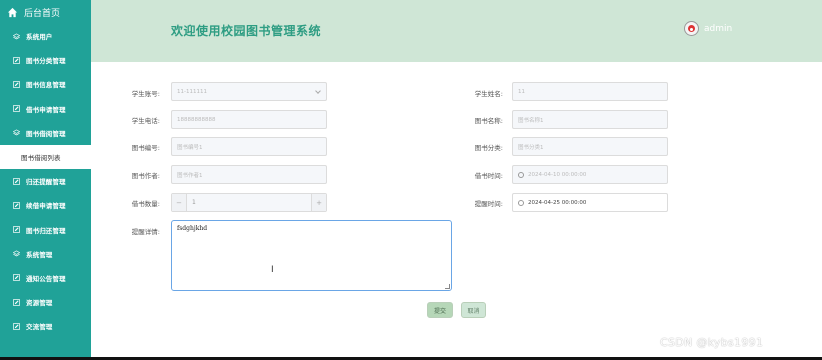 This screenshot has height=360, width=822. Describe the element at coordinates (145, 232) in the screenshot. I see `detail-label: 提醒详情:` at that location.